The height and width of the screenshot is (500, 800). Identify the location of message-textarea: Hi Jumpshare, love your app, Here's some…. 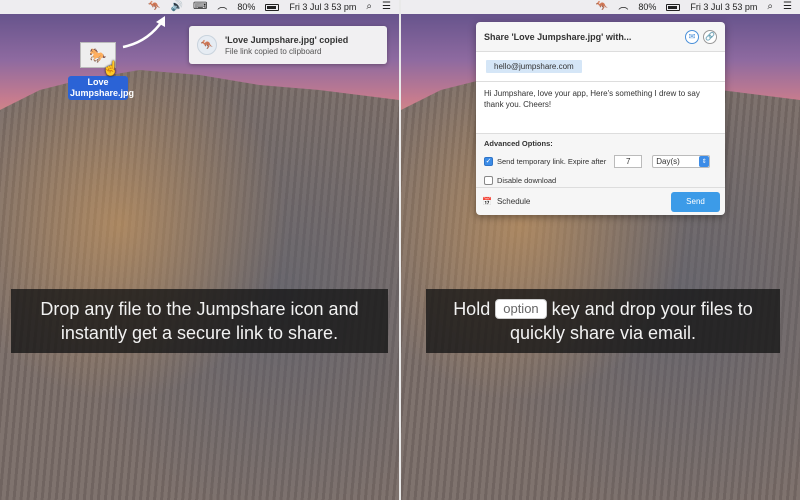
(600, 108).